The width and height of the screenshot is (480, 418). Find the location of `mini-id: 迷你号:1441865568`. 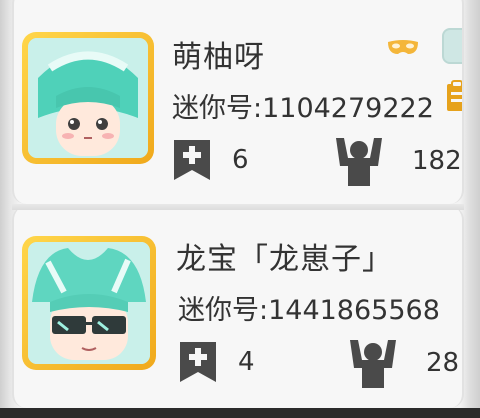

mini-id: 迷你号:1441865568 is located at coordinates (309, 310).